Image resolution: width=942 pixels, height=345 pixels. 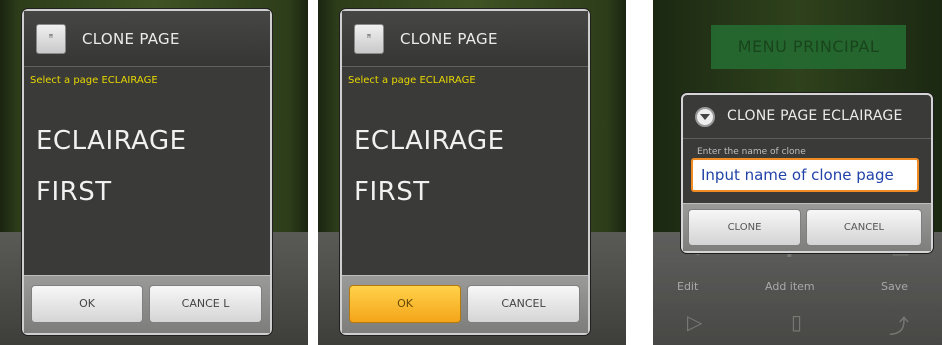 What do you see at coordinates (815, 116) in the screenshot?
I see `dialog-title: CLONE PAGE ECLAIRAGE` at bounding box center [815, 116].